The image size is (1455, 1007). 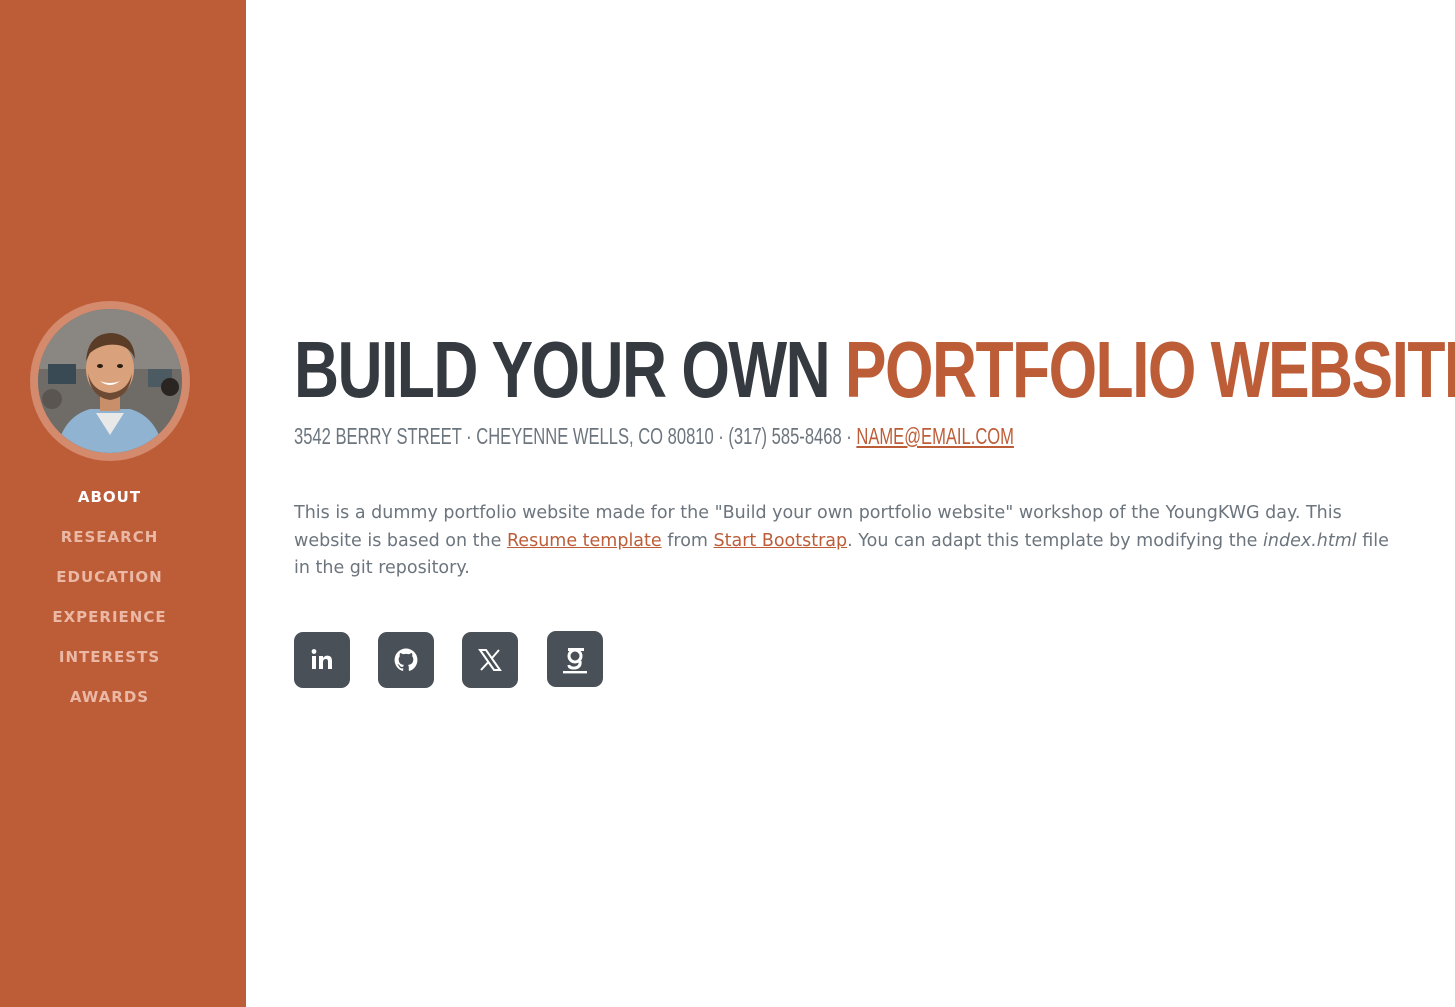 I want to click on profile-photo-illustration, so click(x=110, y=381).